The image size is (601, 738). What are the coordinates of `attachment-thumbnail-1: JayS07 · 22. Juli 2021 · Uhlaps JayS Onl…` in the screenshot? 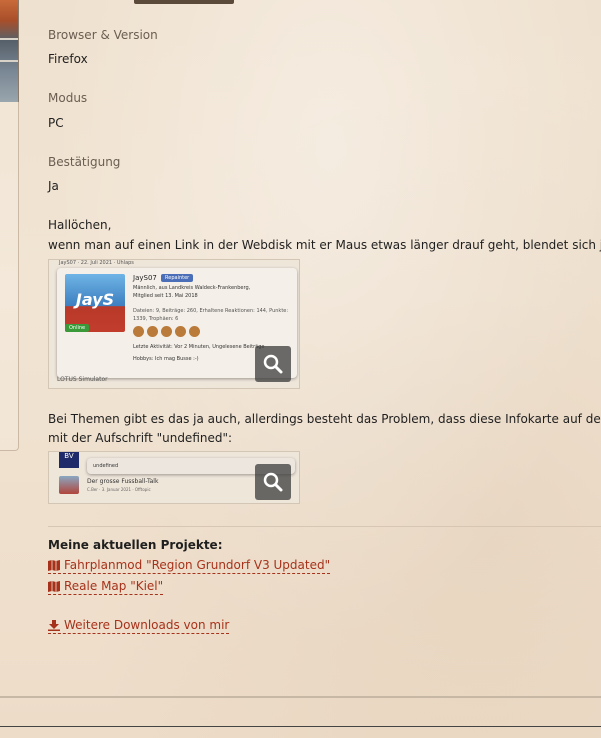 It's located at (174, 324).